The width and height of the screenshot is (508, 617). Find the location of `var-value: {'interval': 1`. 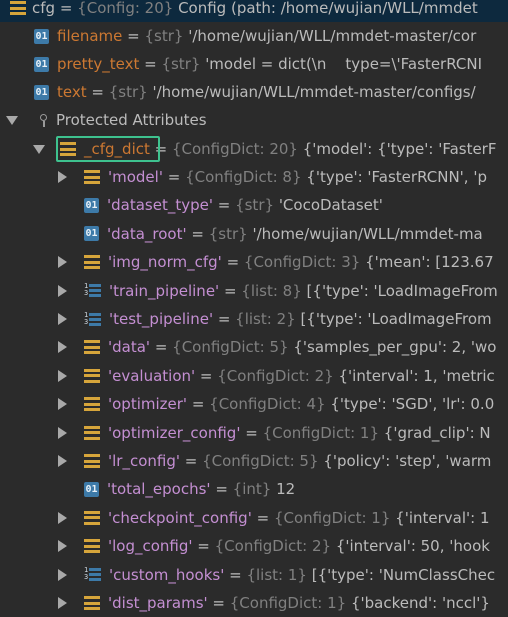

var-value: {'interval': 1 is located at coordinates (442, 517).